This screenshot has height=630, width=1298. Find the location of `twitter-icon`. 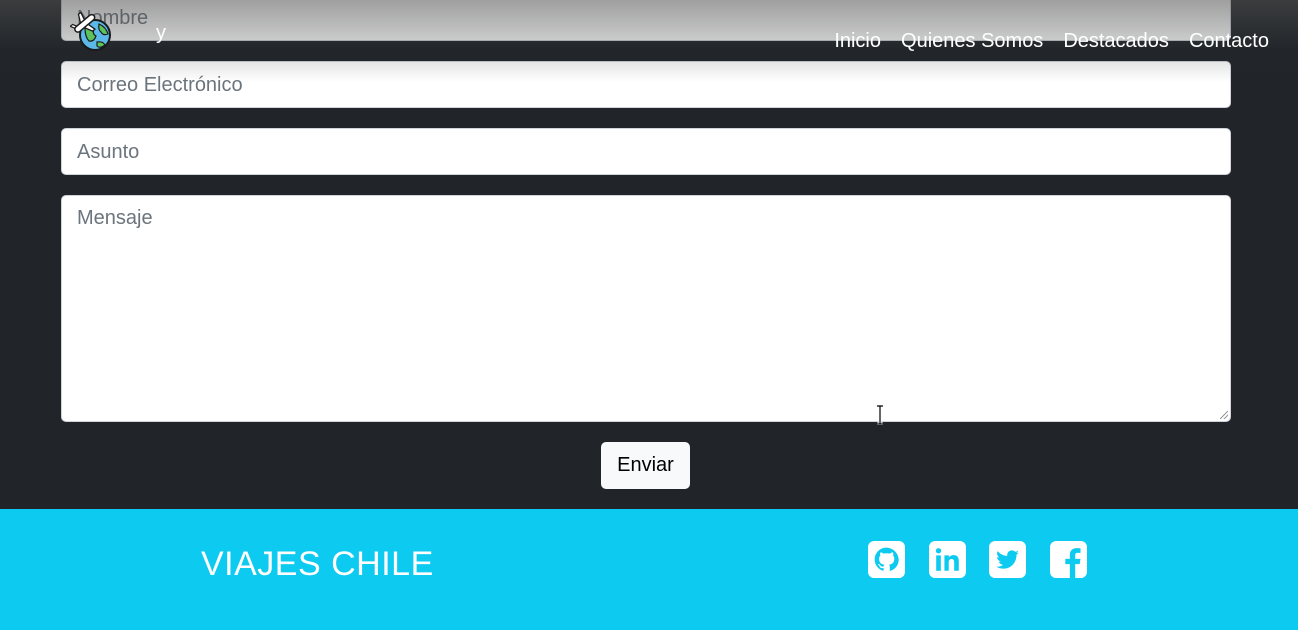

twitter-icon is located at coordinates (1007, 559).